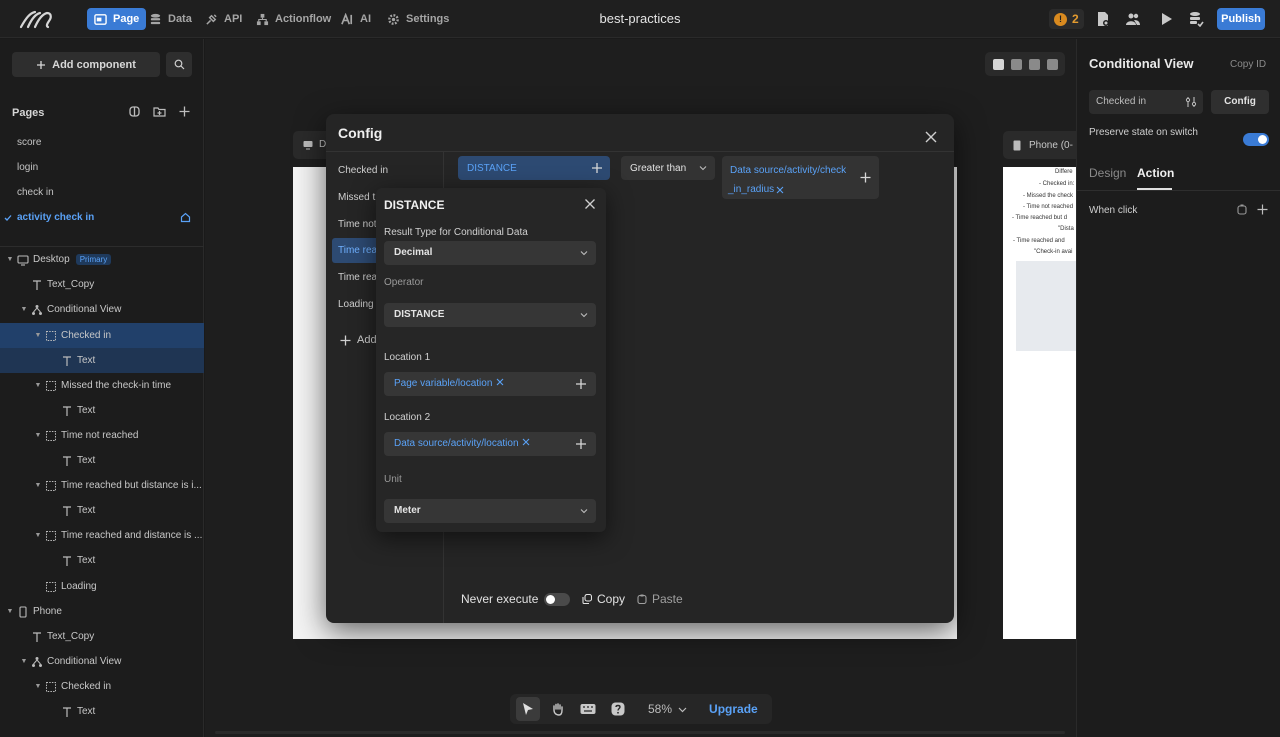 This screenshot has width=1280, height=737. What do you see at coordinates (179, 64) in the screenshot?
I see `search-button` at bounding box center [179, 64].